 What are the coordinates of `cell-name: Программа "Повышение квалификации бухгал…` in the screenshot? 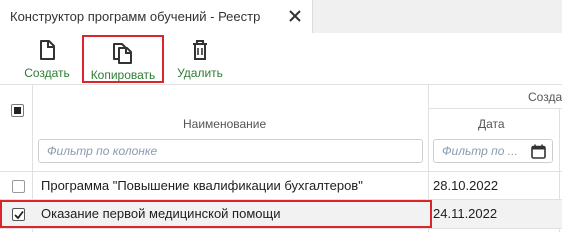 It's located at (202, 185).